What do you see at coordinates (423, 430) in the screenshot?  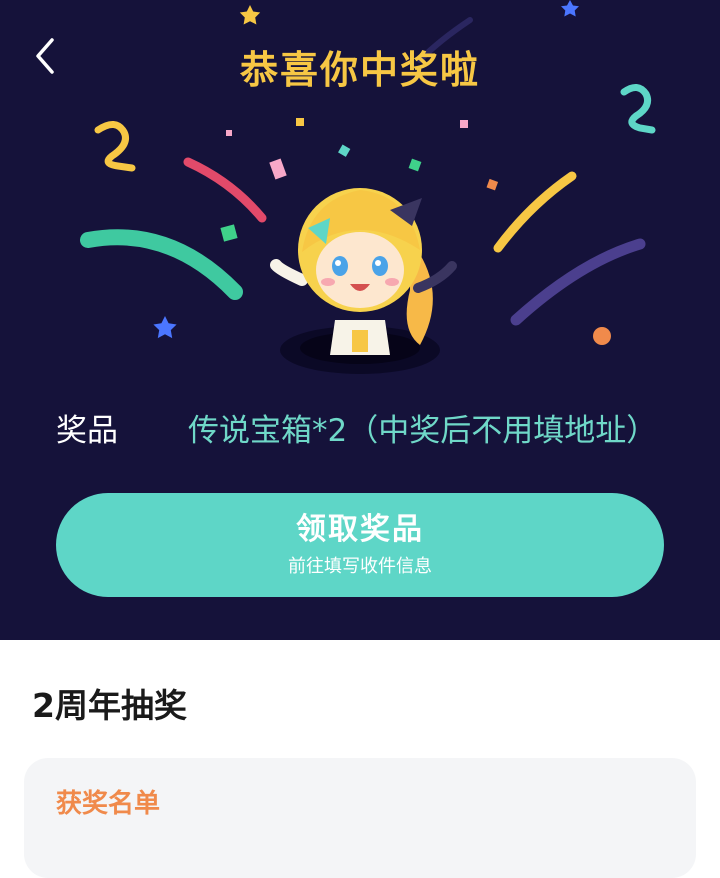 I see `prize-value: 传说宝箱*2（中奖后不用填地址）` at bounding box center [423, 430].